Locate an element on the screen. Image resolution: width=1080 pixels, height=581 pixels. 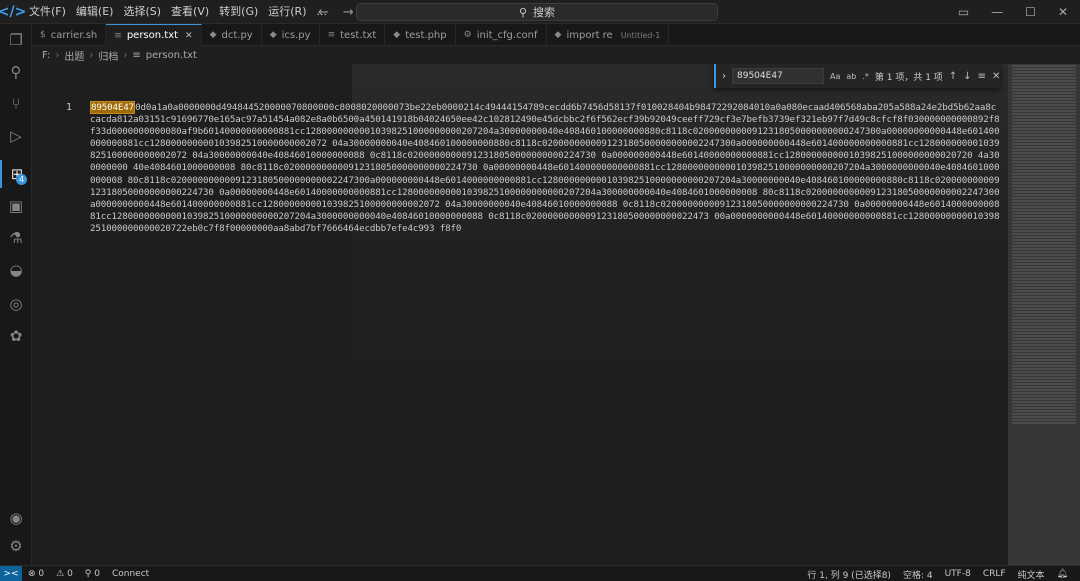
minimize-icon: — is located at coordinates (997, 12).